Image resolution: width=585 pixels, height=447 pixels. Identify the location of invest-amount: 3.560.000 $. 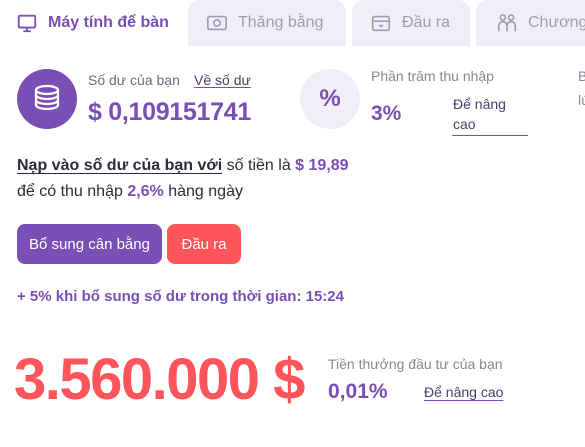
(159, 379).